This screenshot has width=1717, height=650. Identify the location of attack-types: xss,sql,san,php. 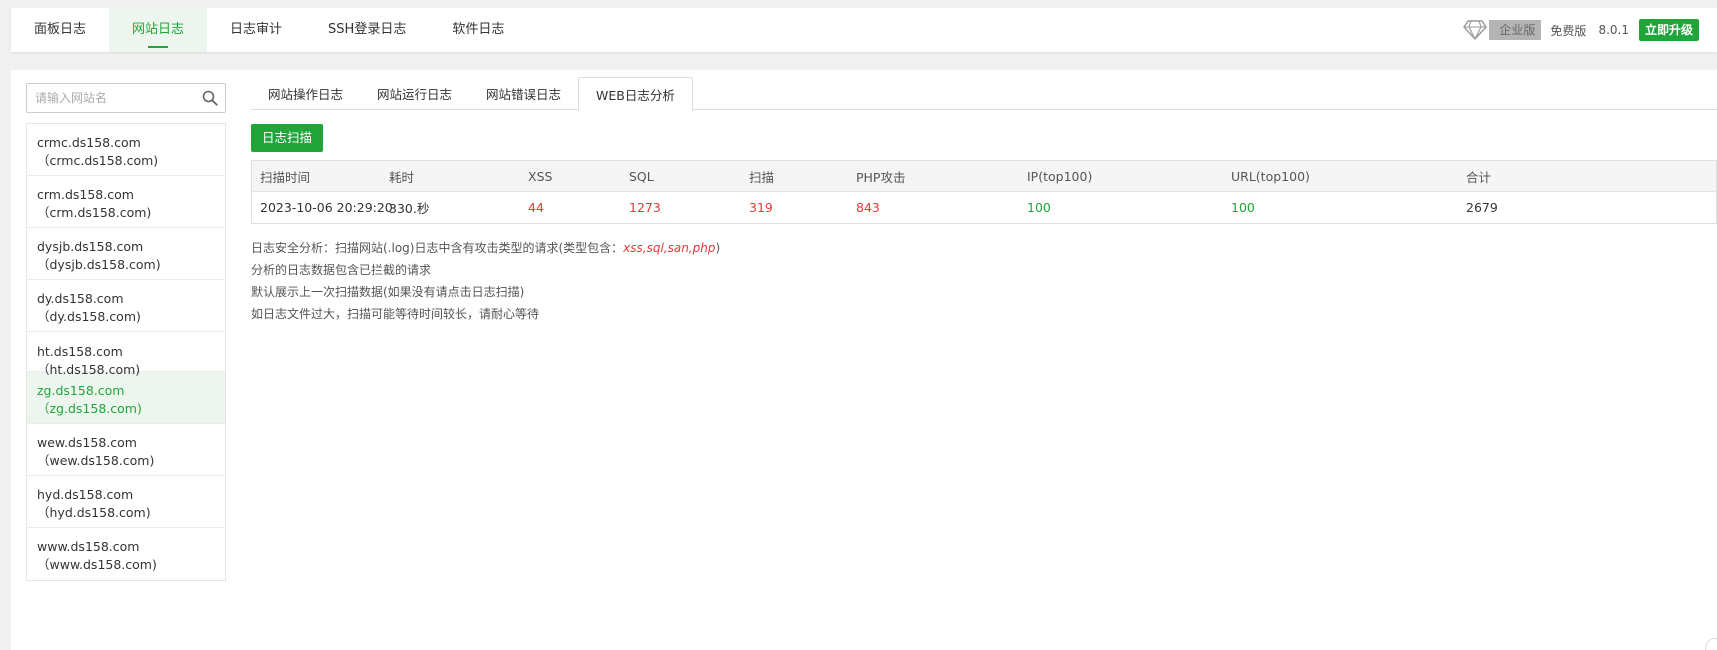
(669, 248).